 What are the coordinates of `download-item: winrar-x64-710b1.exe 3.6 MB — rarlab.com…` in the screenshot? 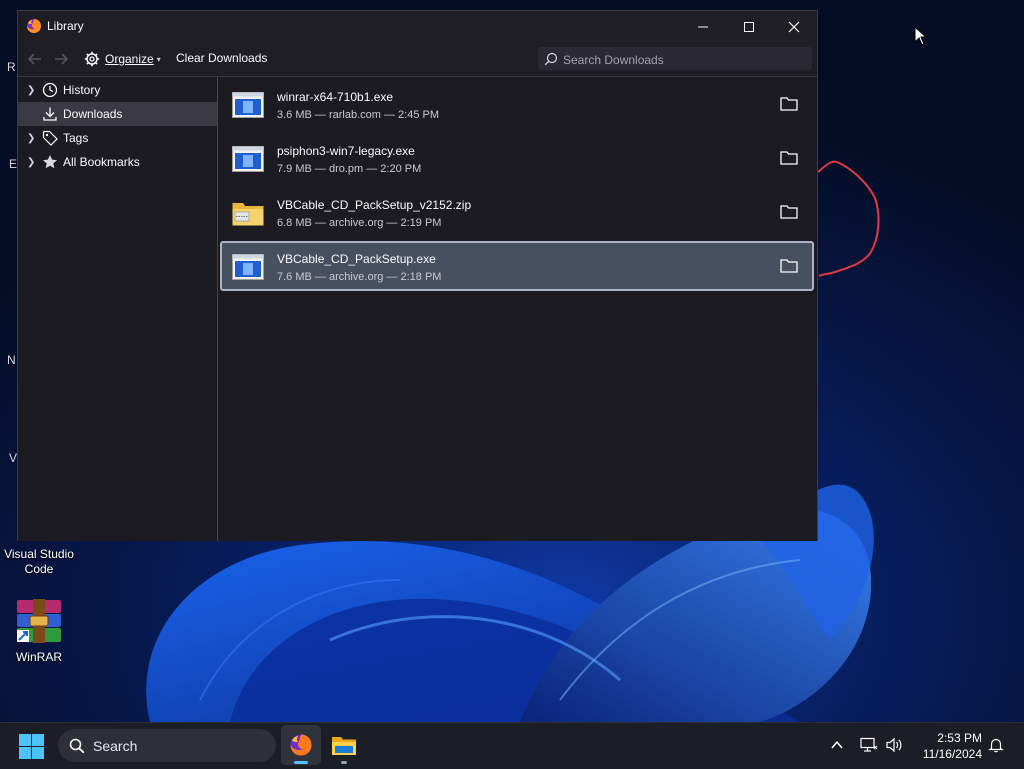 It's located at (517, 104).